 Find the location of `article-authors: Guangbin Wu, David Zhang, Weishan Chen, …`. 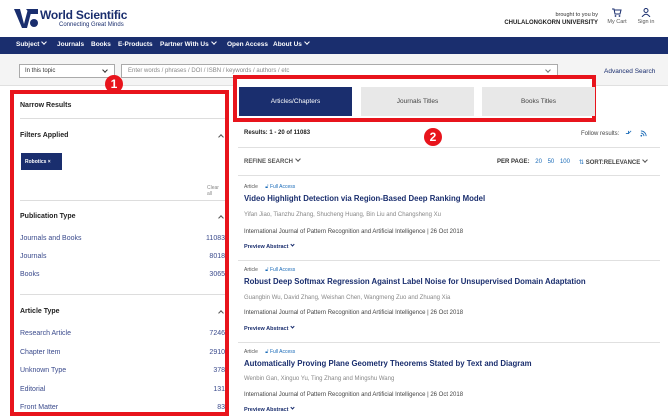

article-authors: Guangbin Wu, David Zhang, Weishan Chen, … is located at coordinates (347, 298).